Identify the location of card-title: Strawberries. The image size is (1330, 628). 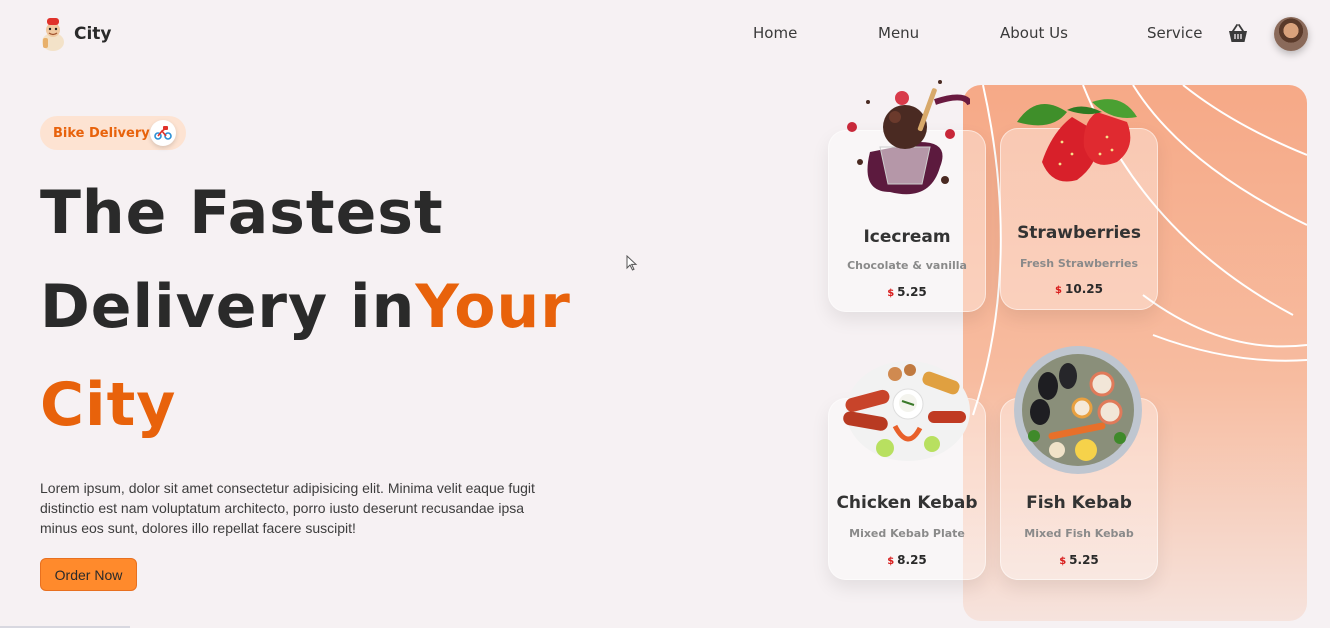
(1079, 233).